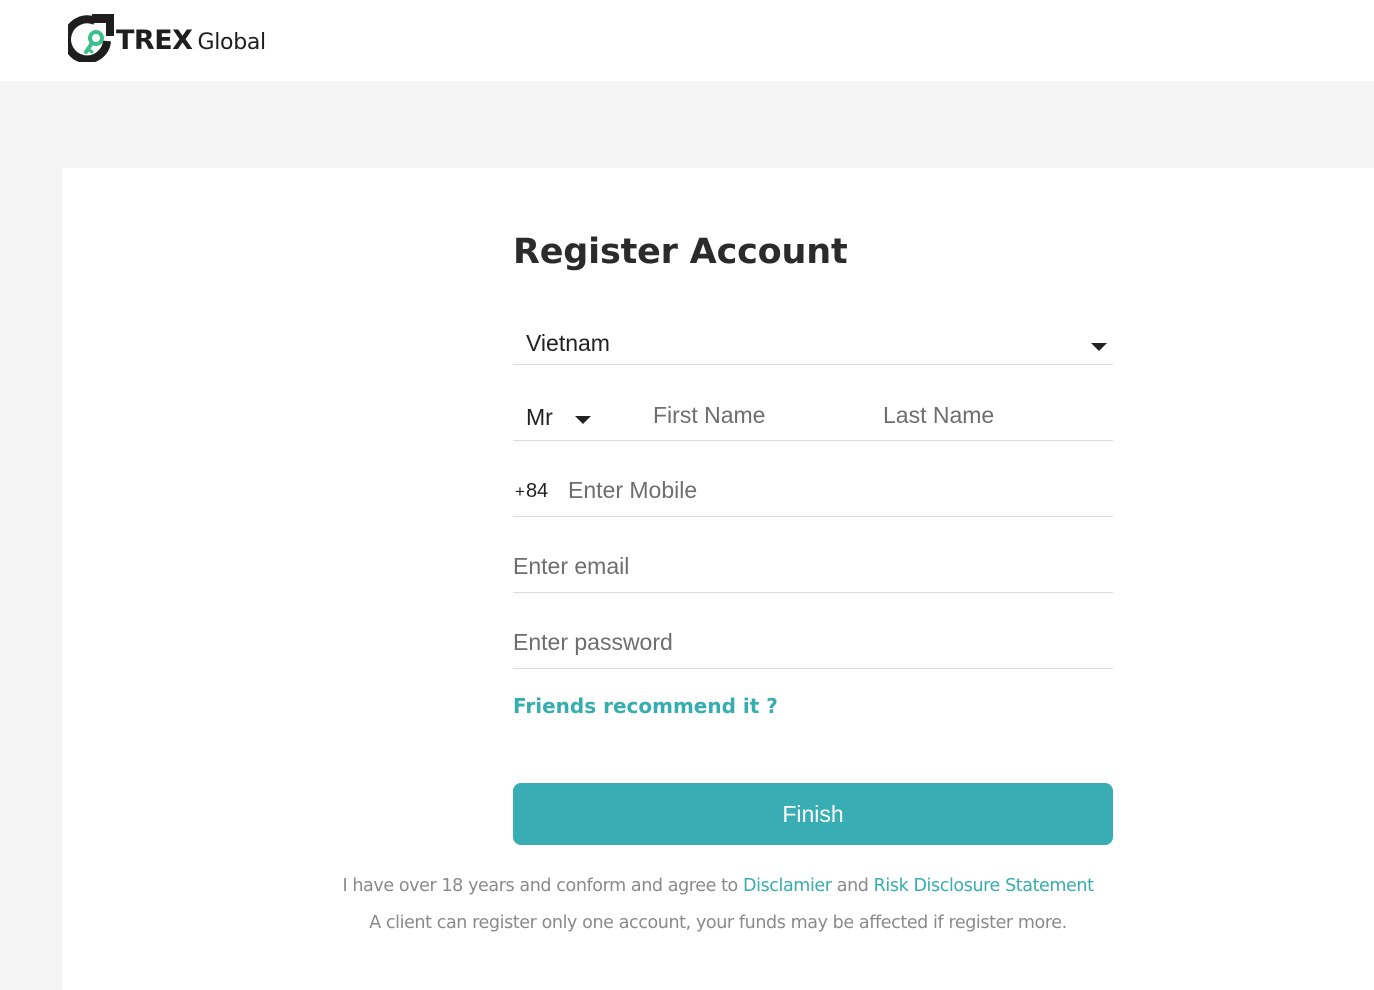 The height and width of the screenshot is (990, 1374). Describe the element at coordinates (593, 642) in the screenshot. I see `password-input: Enter password` at that location.